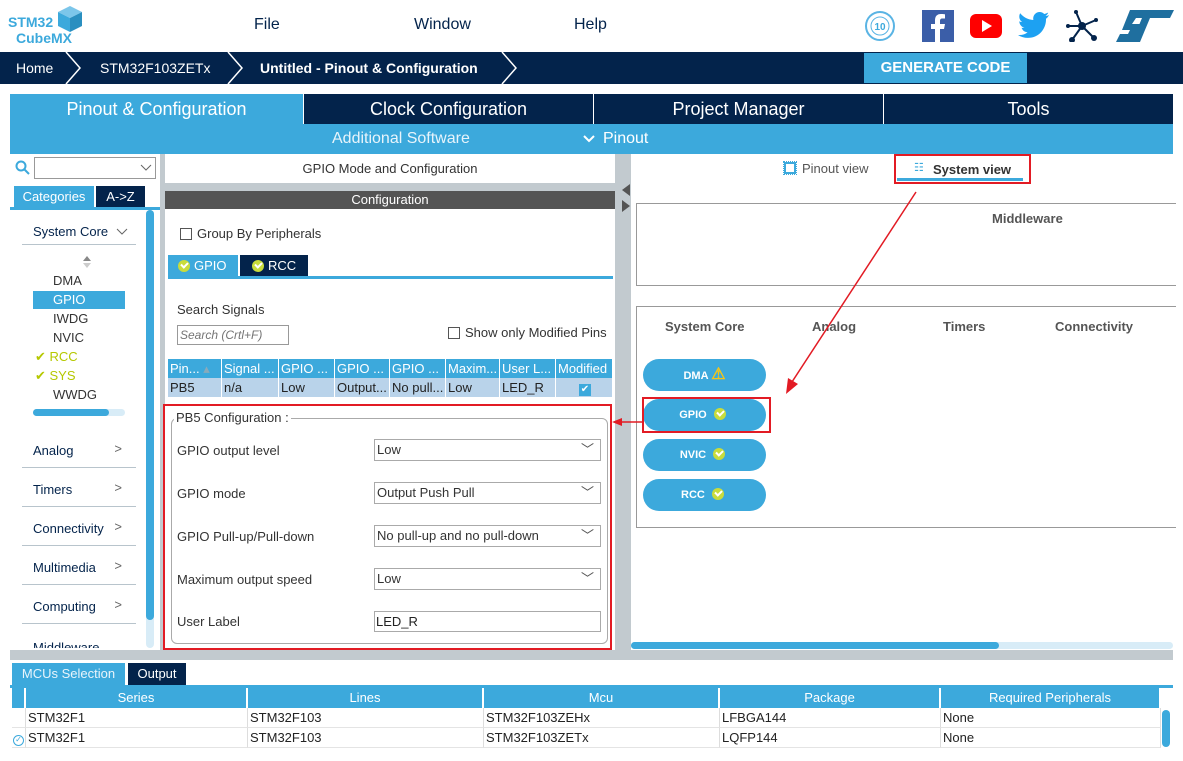  I want to click on gpio-output-level-select: Low ﹀, so click(487, 450).